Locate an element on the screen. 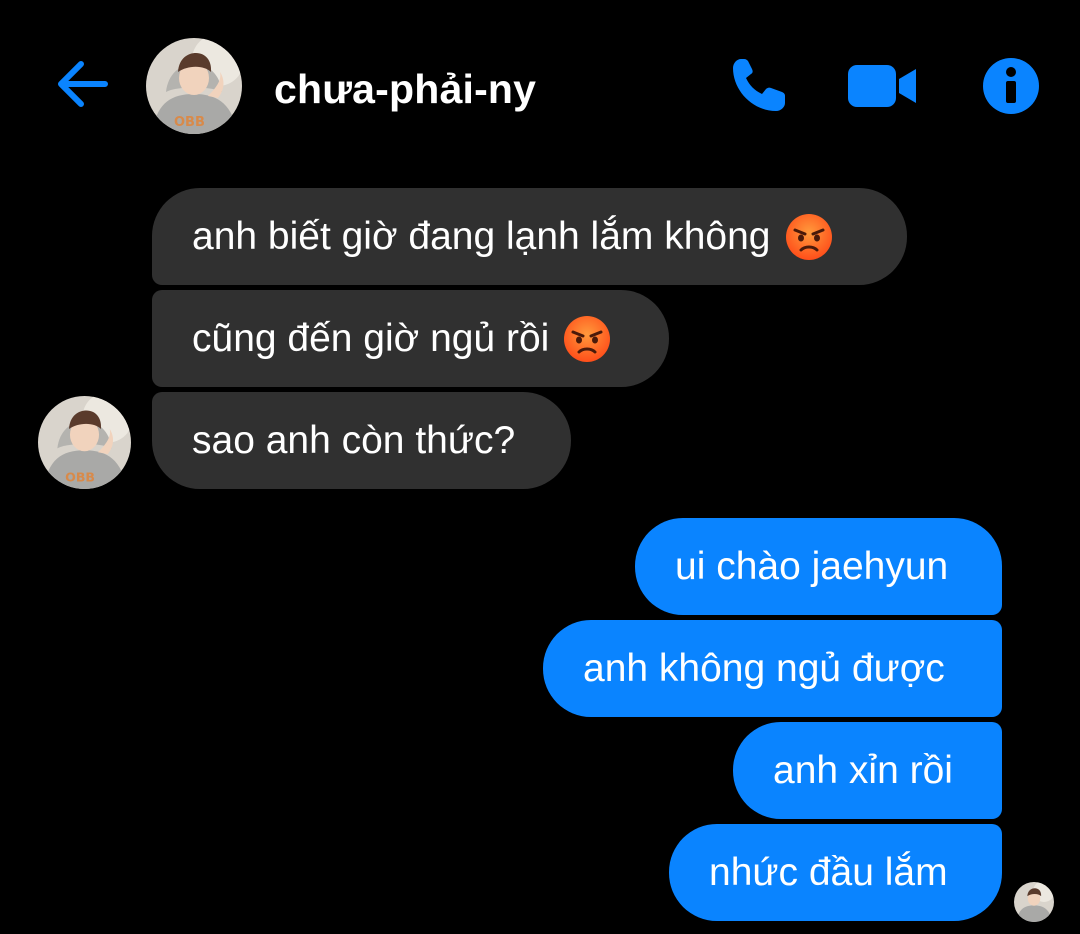 Image resolution: width=1080 pixels, height=934 pixels. message-text: anh xỉn rồi is located at coordinates (863, 770).